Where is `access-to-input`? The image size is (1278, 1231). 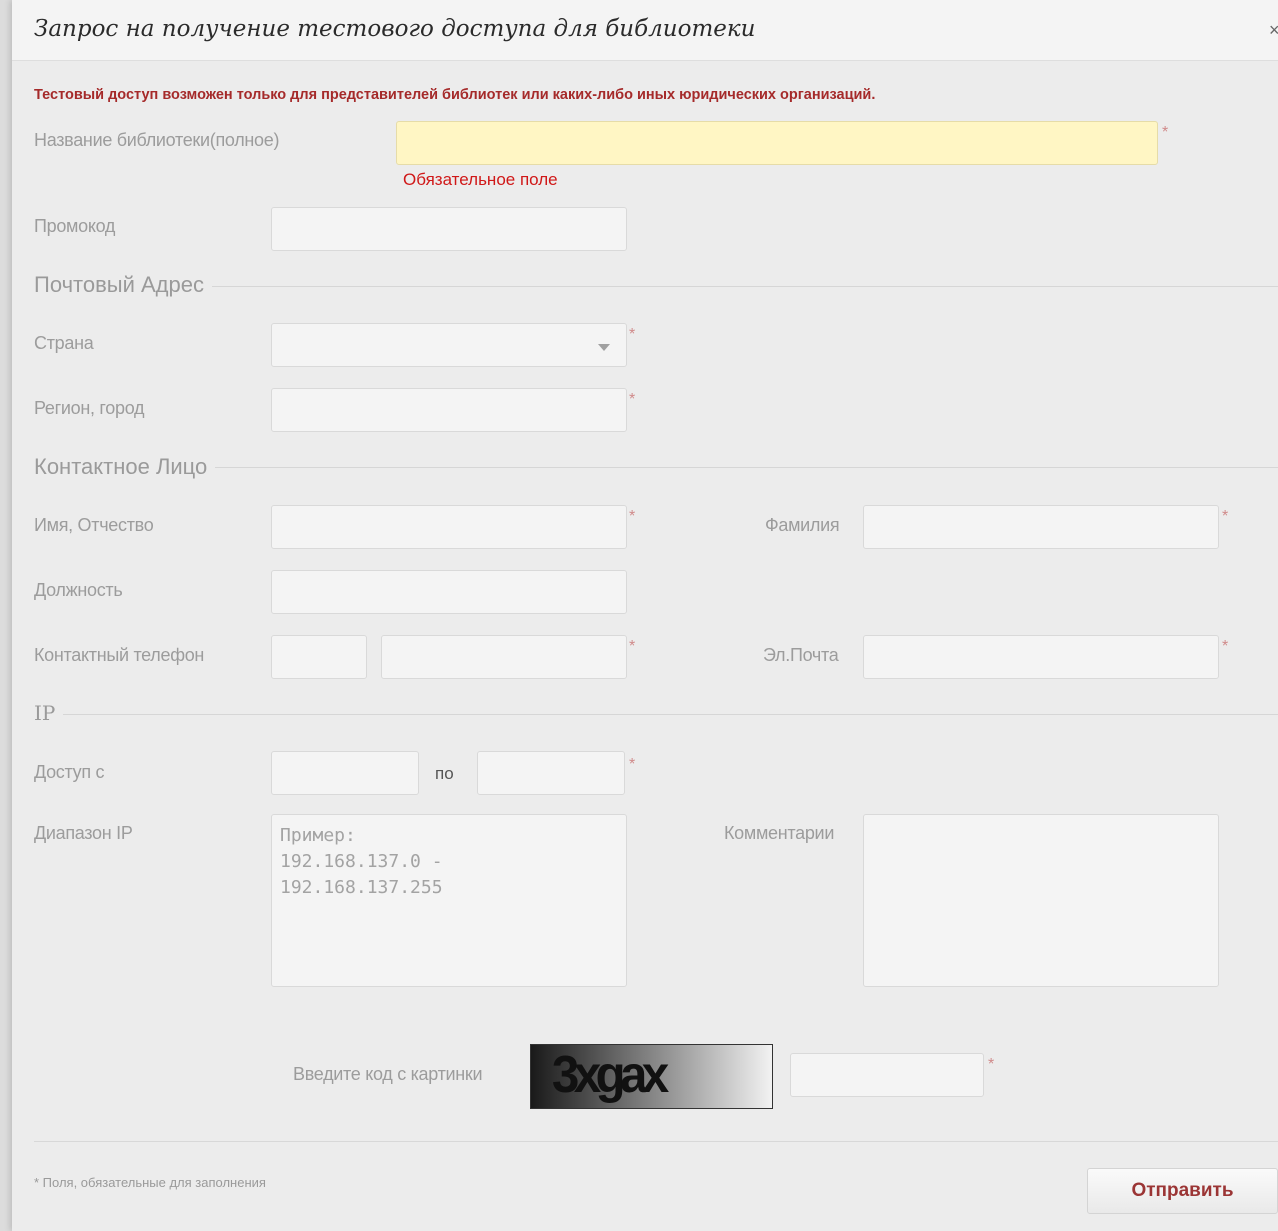
access-to-input is located at coordinates (551, 773).